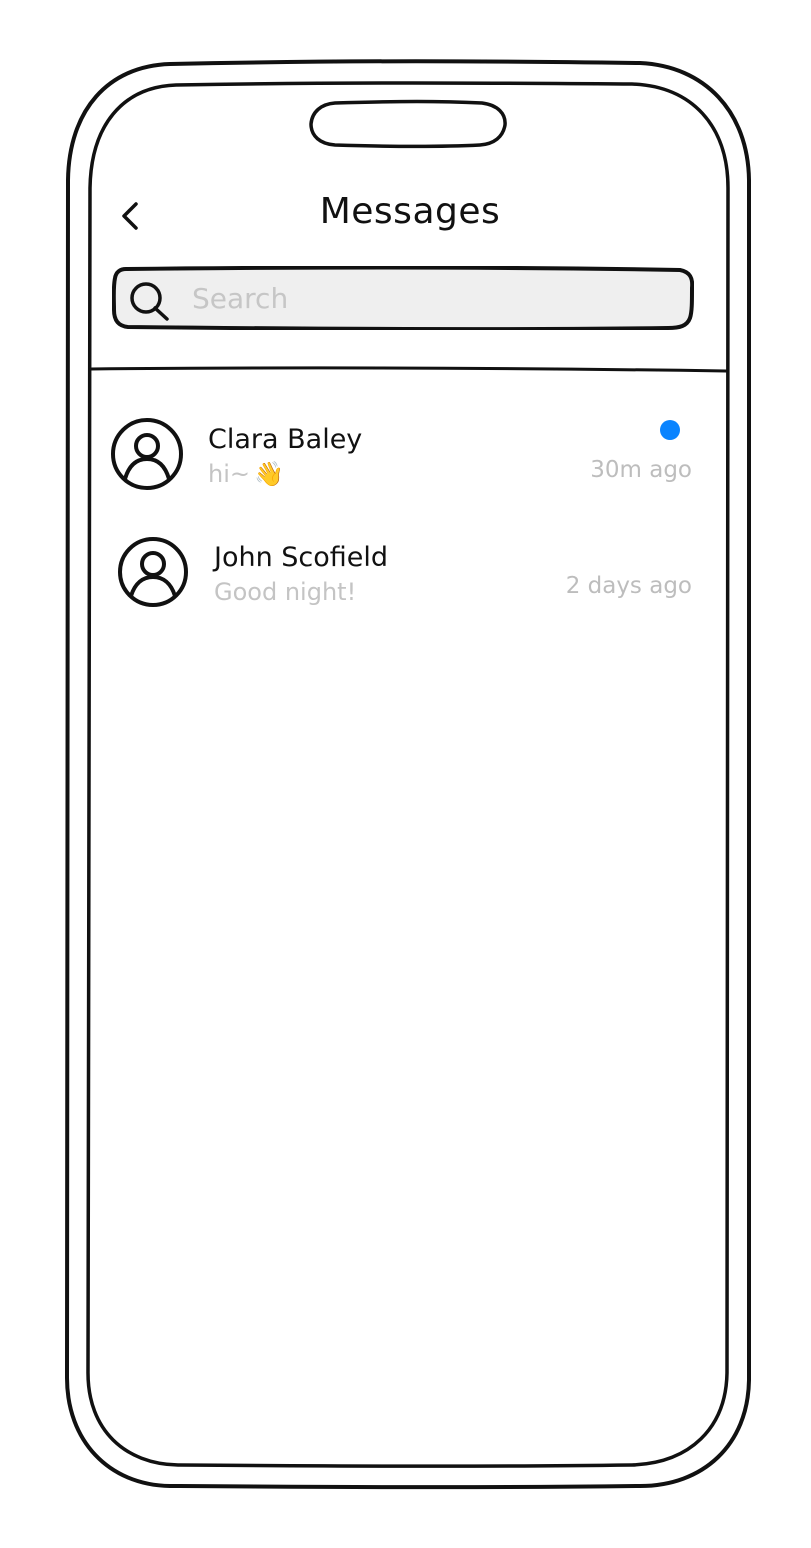 This screenshot has width=811, height=1548. I want to click on contact-name: Clara Baley, so click(285, 439).